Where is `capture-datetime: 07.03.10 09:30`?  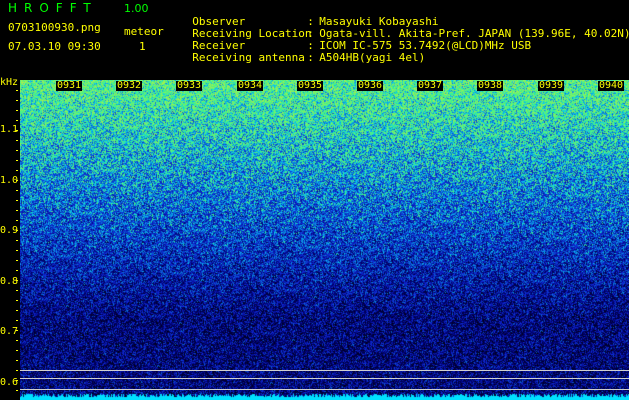
capture-datetime: 07.03.10 09:30 is located at coordinates (54, 46).